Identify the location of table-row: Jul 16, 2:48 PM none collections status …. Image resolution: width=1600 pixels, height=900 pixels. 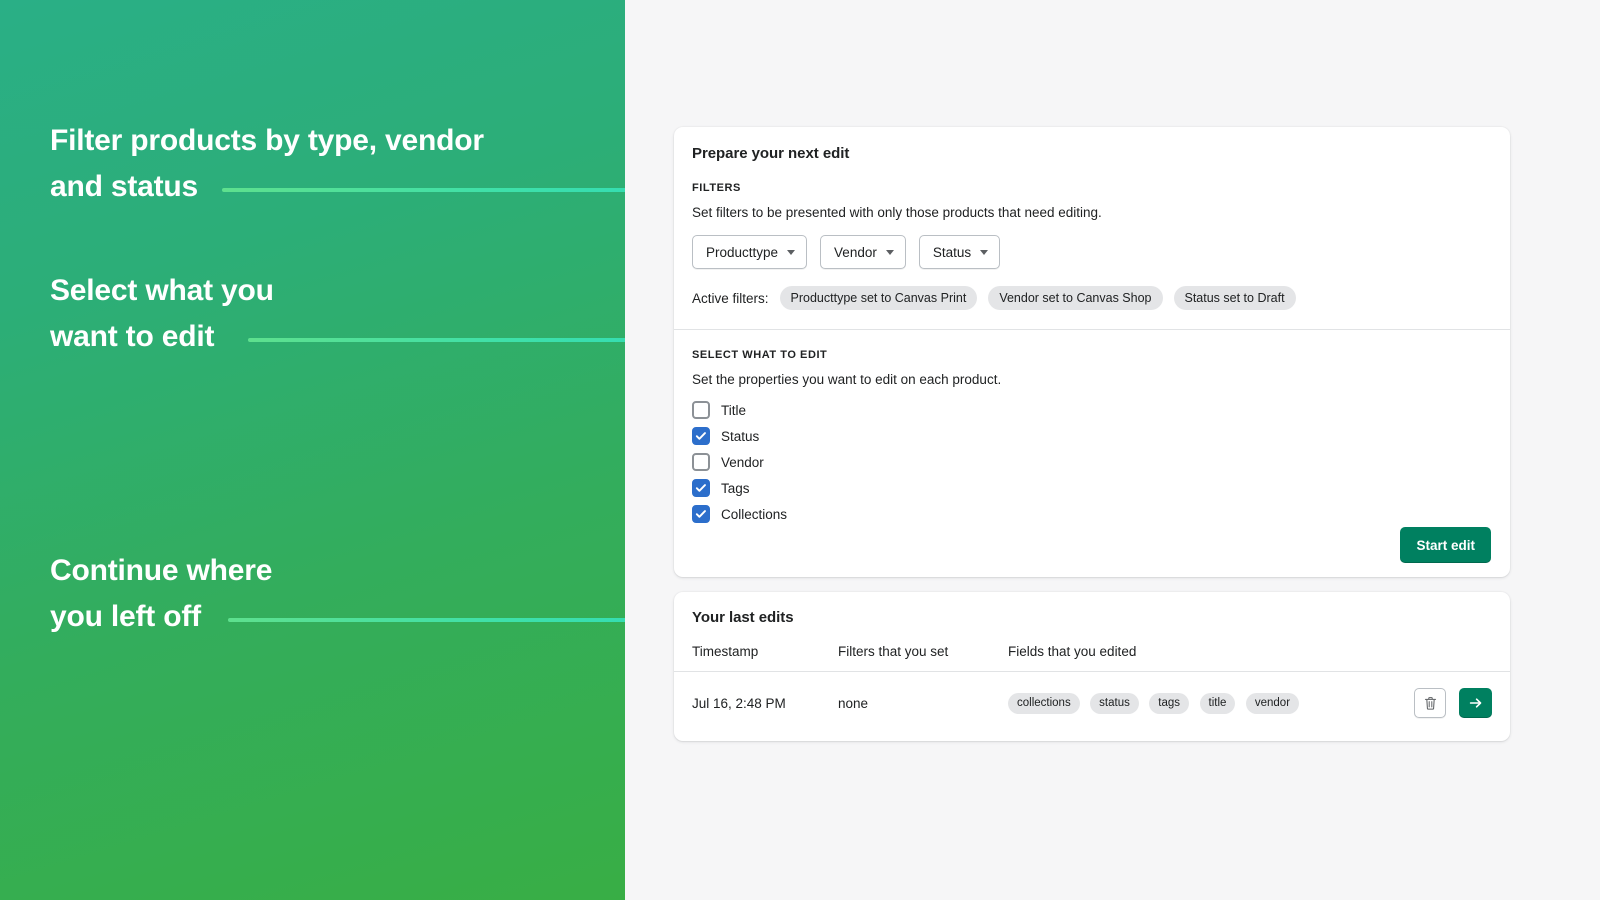
(1092, 703).